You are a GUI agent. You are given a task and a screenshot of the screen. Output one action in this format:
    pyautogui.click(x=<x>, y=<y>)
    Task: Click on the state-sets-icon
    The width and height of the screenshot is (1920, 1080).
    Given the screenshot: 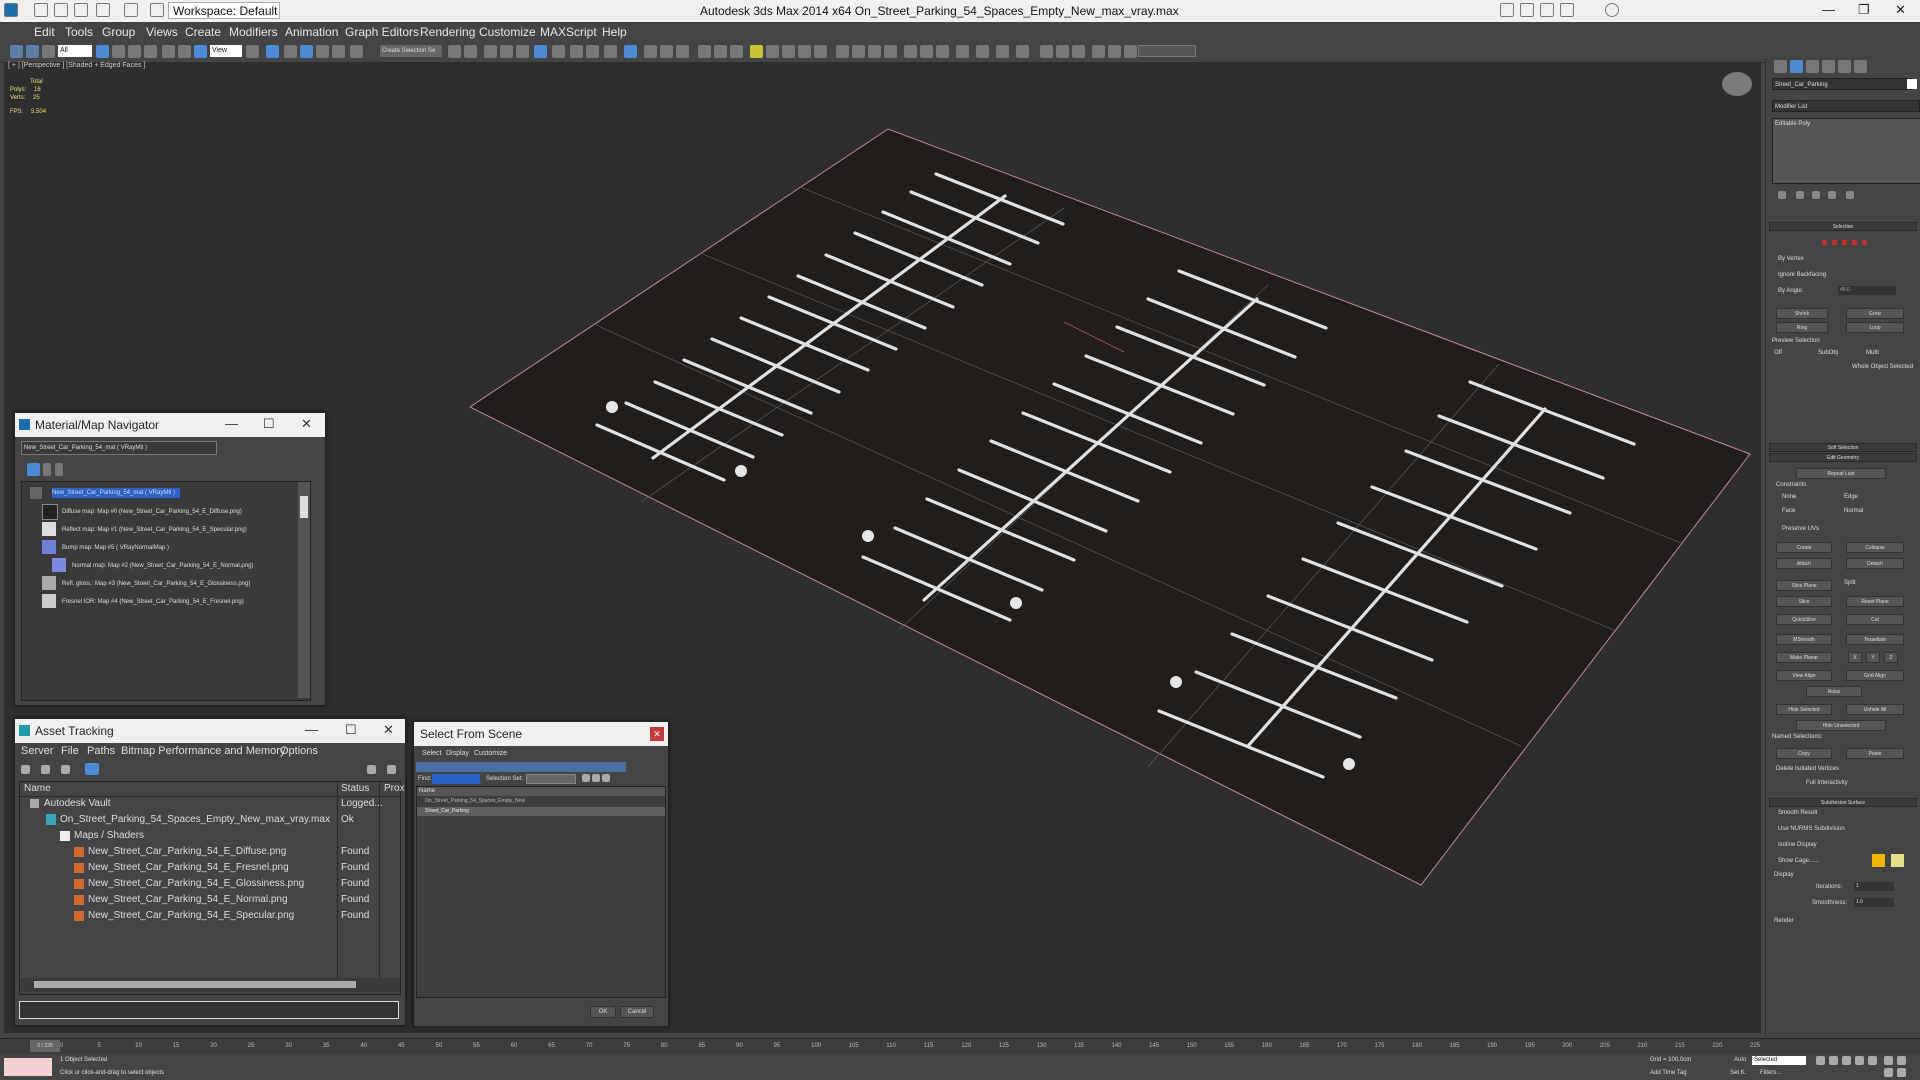 What is the action you would take?
    pyautogui.click(x=982, y=51)
    